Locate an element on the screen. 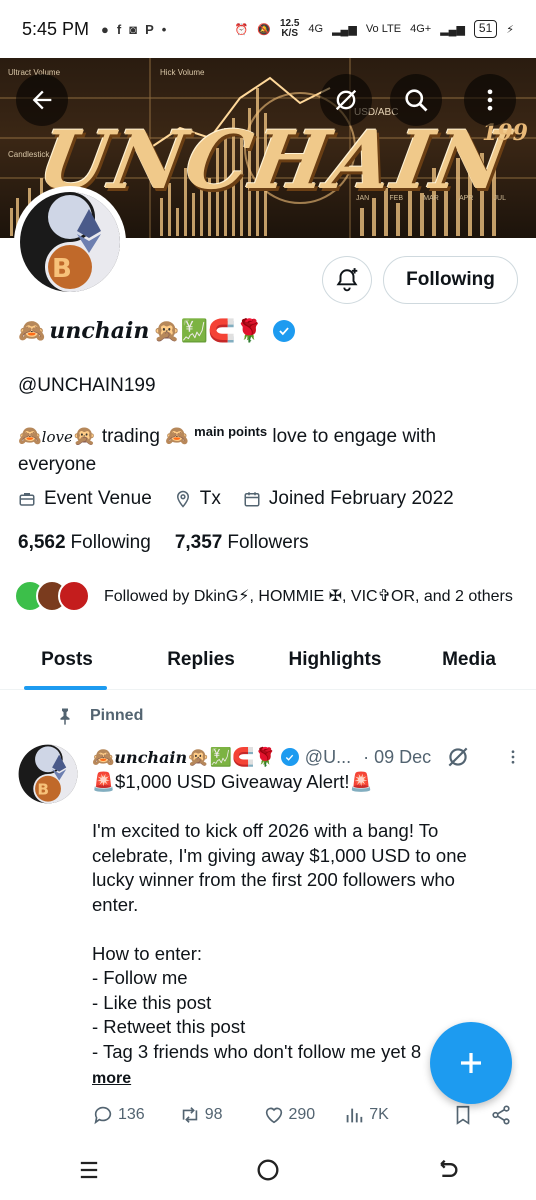 This screenshot has height=1200, width=536. briefcase-icon is located at coordinates (27, 499).